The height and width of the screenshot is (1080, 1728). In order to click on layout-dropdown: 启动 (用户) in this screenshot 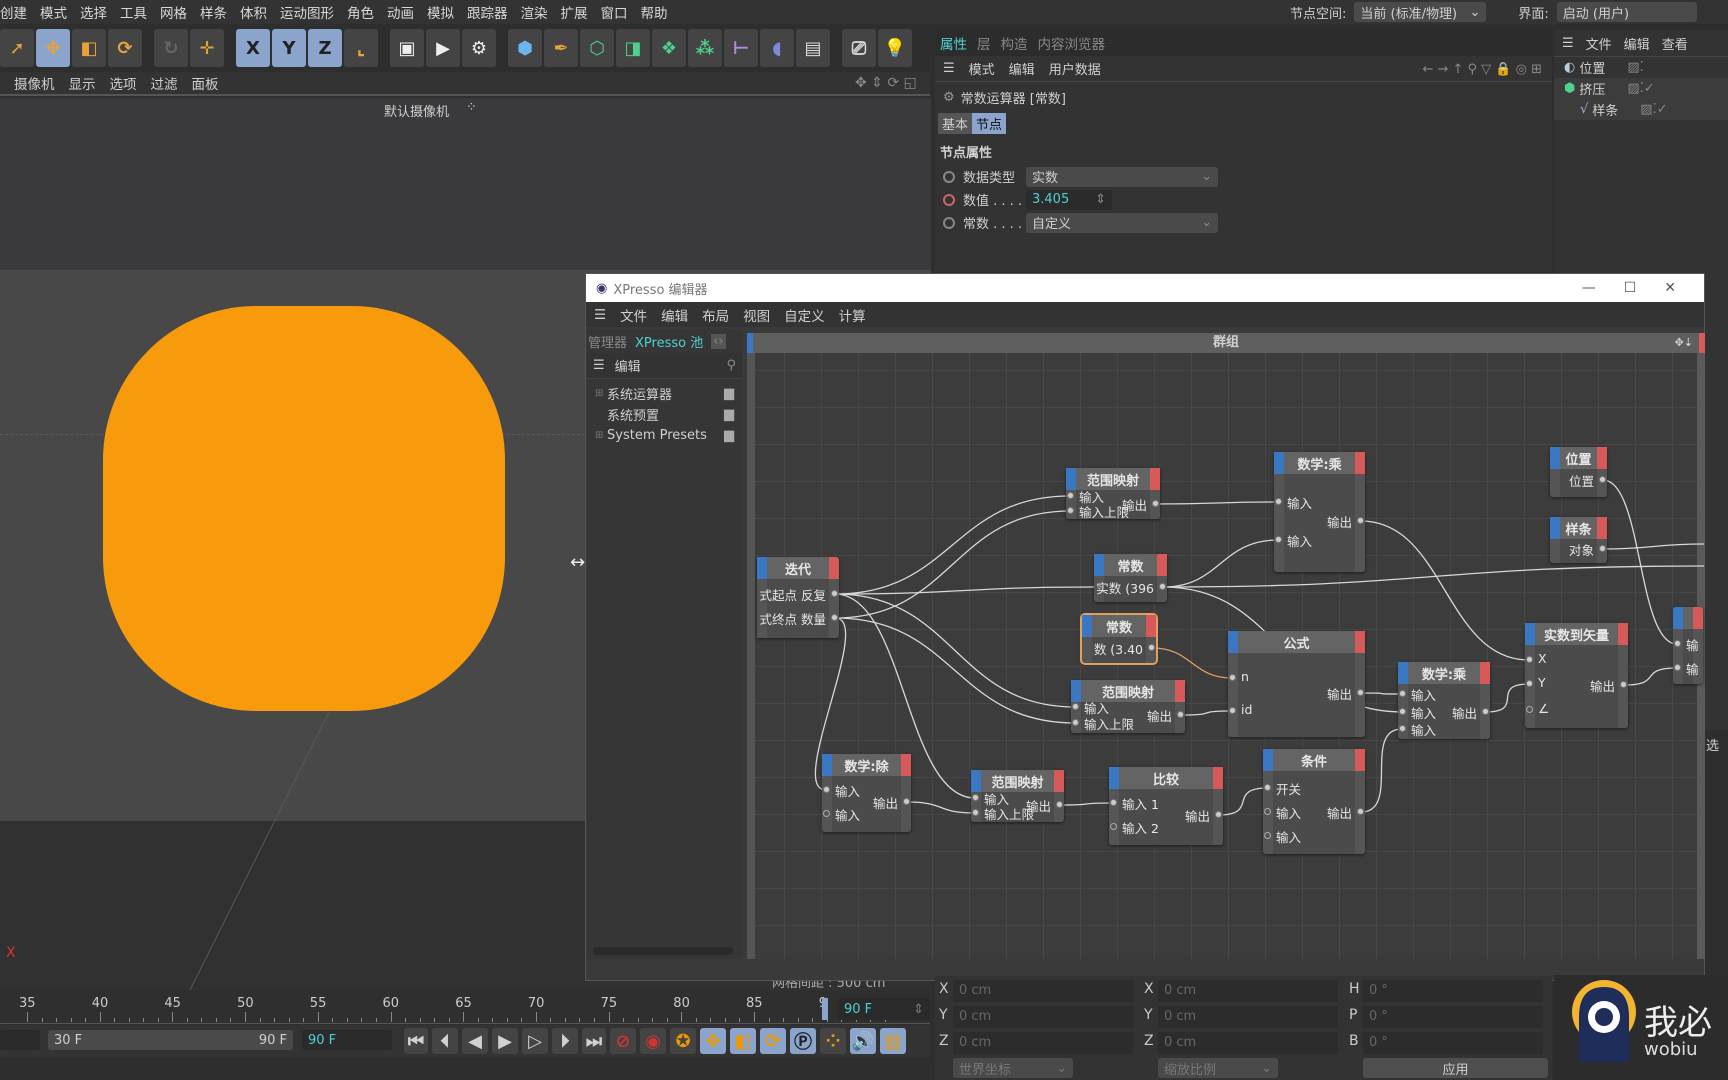, I will do `click(1626, 12)`.